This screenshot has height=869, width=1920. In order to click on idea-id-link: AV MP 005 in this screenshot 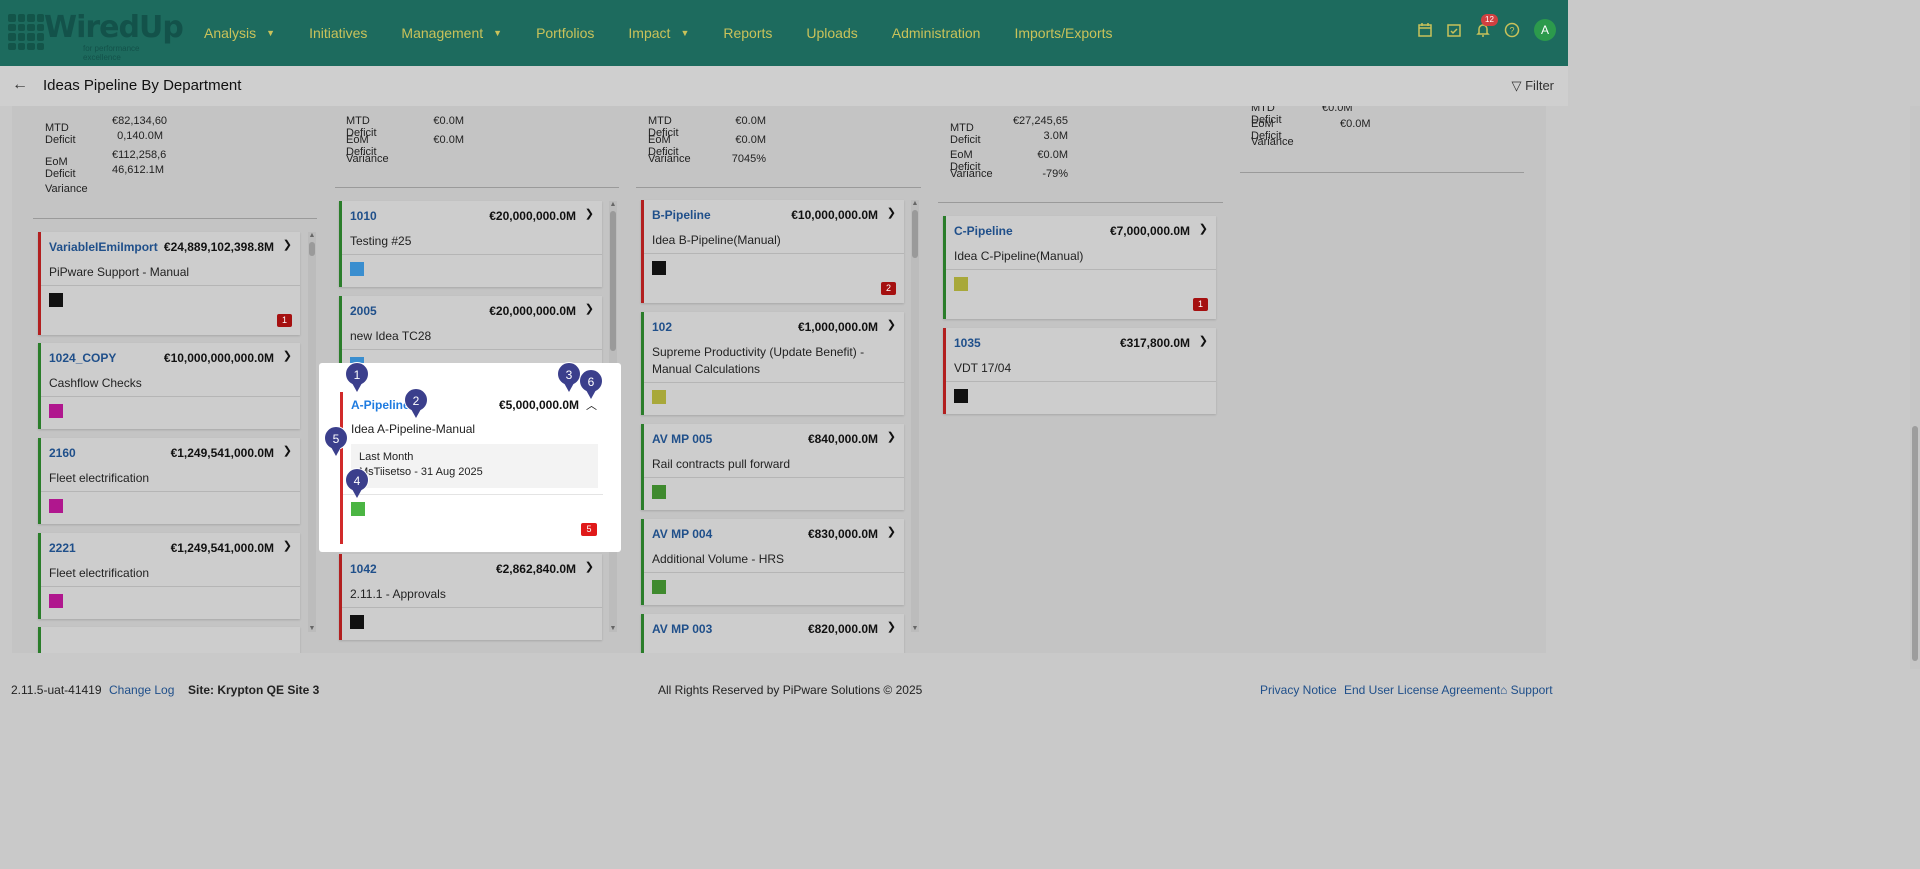, I will do `click(682, 439)`.